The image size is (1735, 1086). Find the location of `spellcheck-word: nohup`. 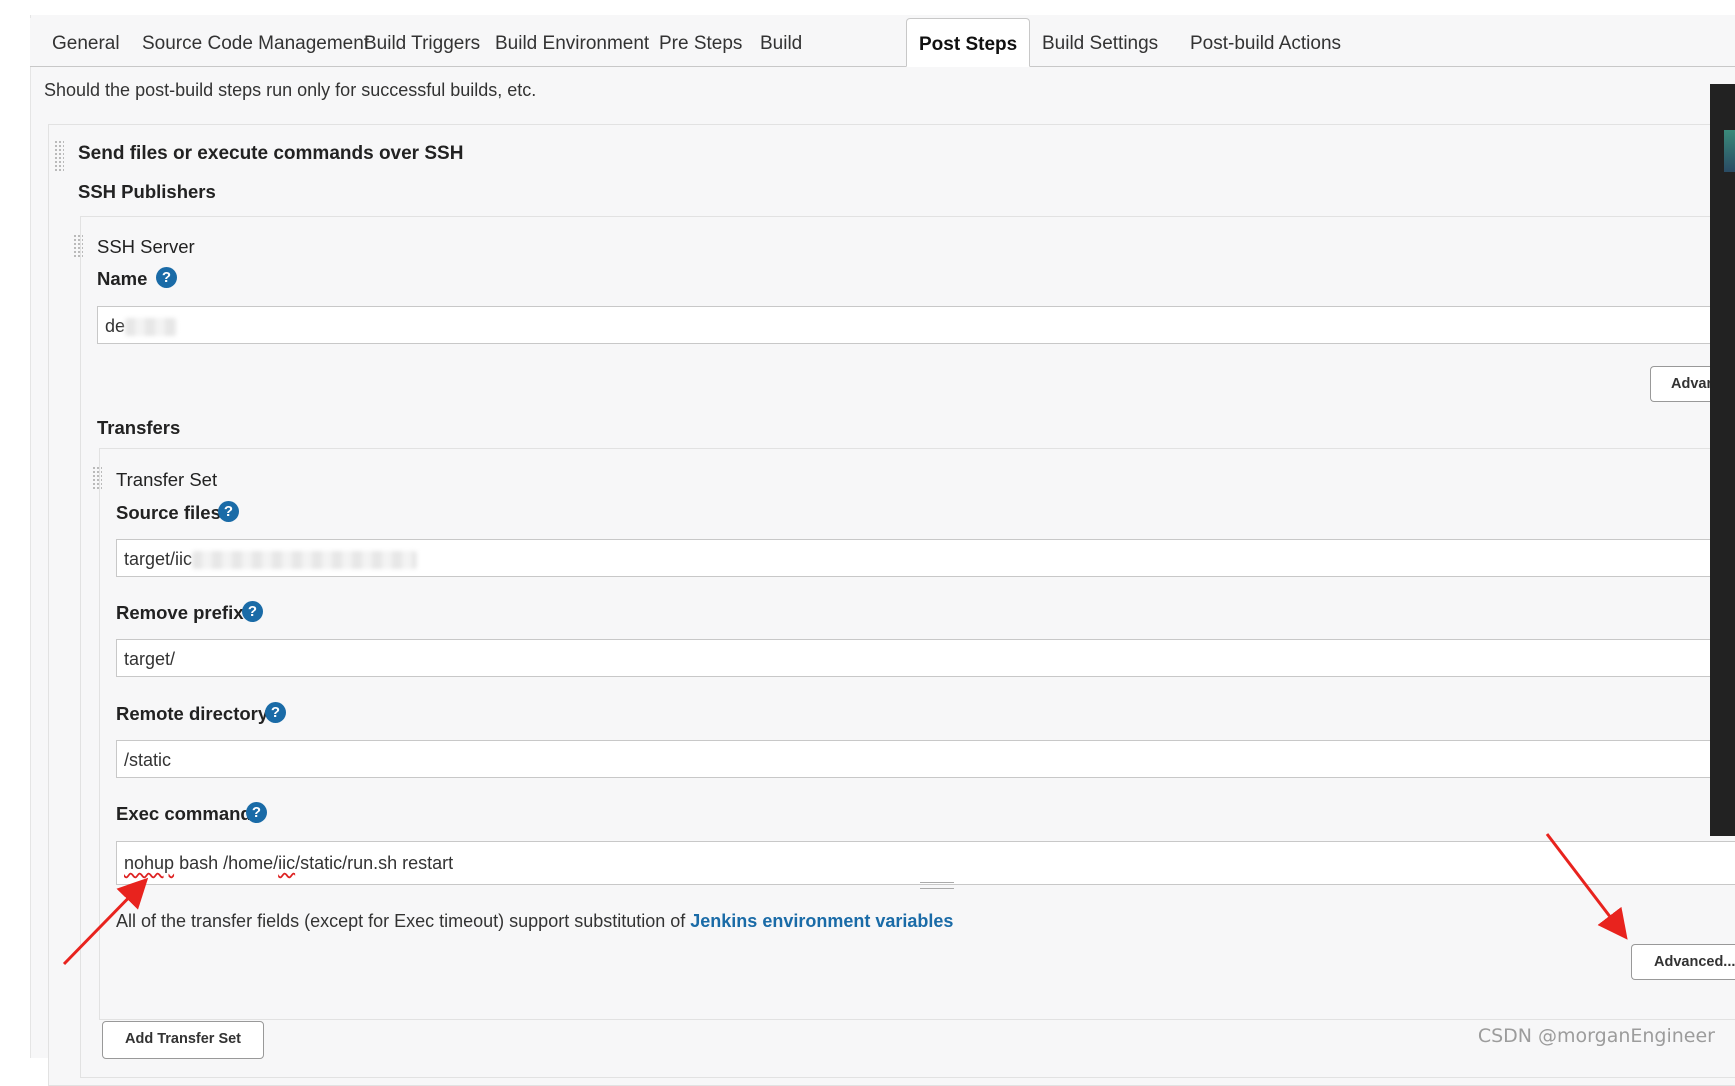

spellcheck-word: nohup is located at coordinates (149, 863).